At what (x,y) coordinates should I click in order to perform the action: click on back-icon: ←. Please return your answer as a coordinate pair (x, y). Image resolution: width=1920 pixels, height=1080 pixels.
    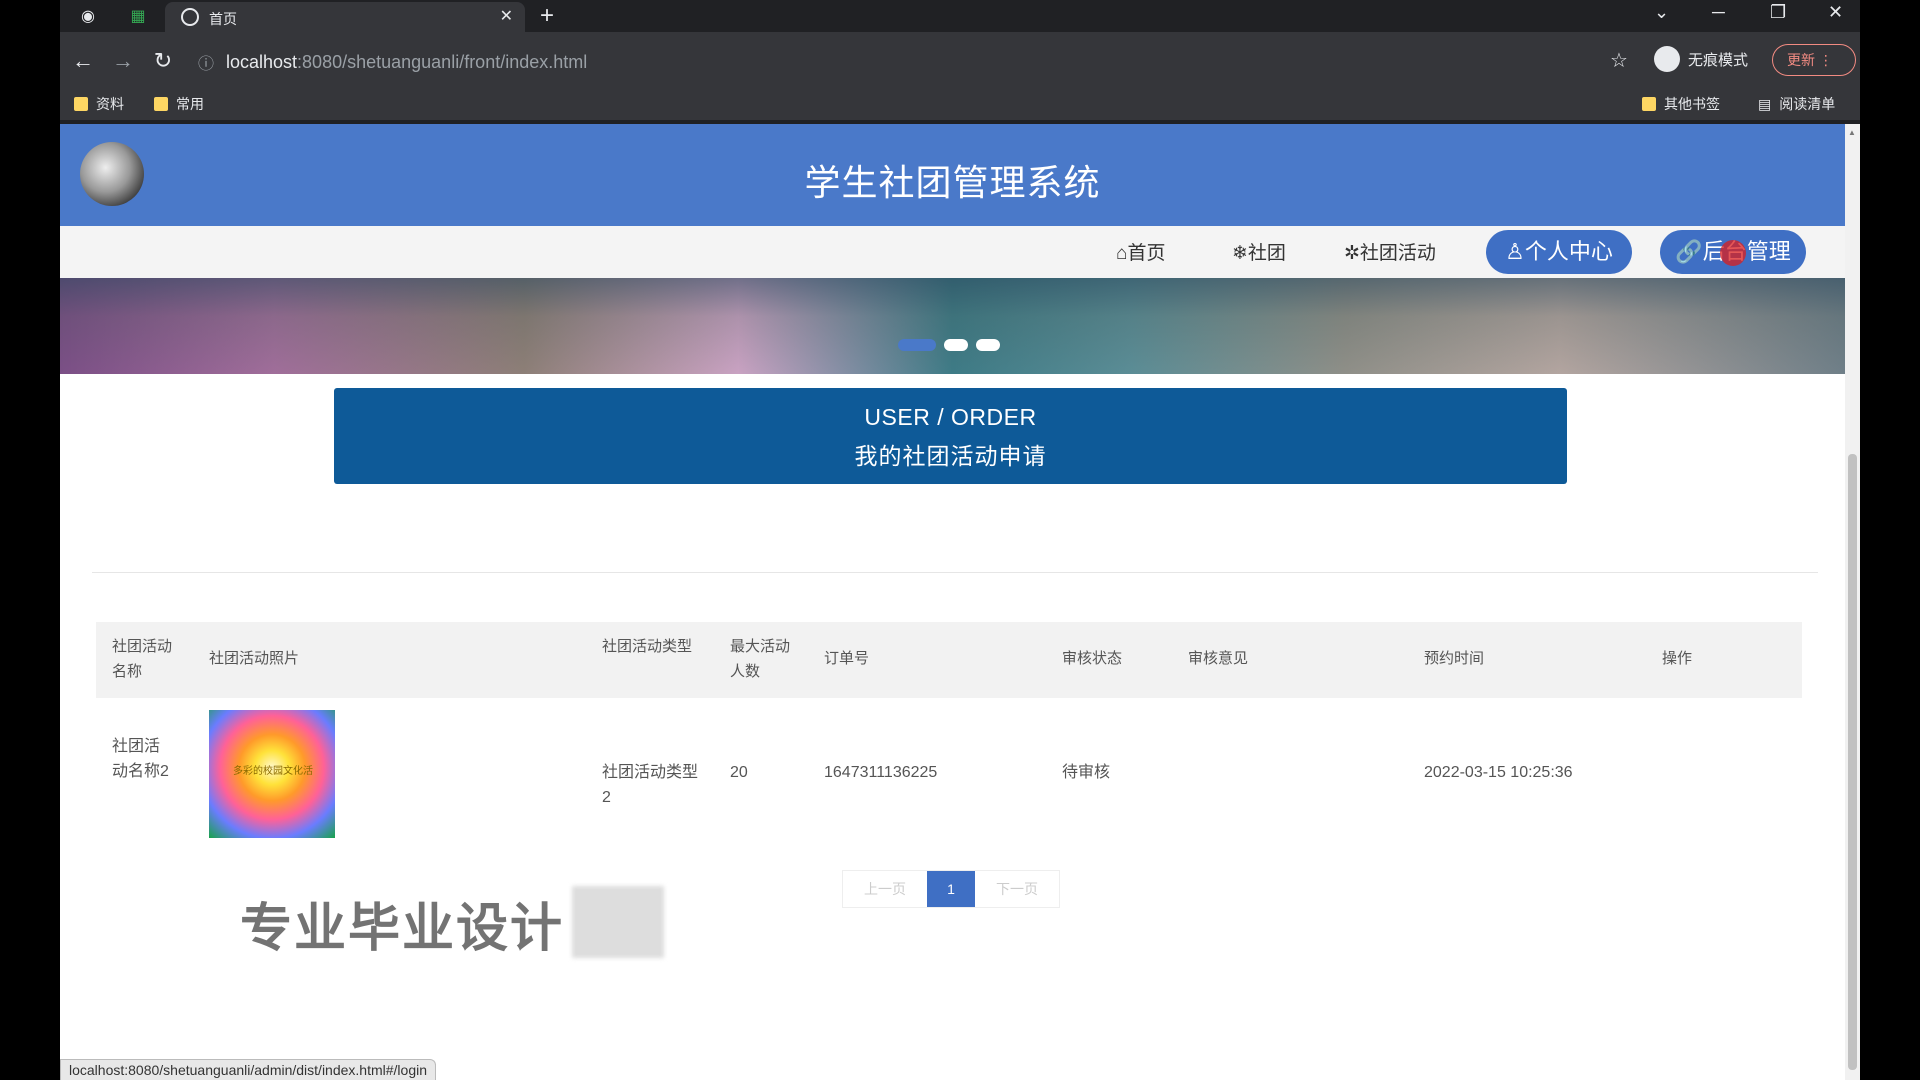
    Looking at the image, I should click on (83, 61).